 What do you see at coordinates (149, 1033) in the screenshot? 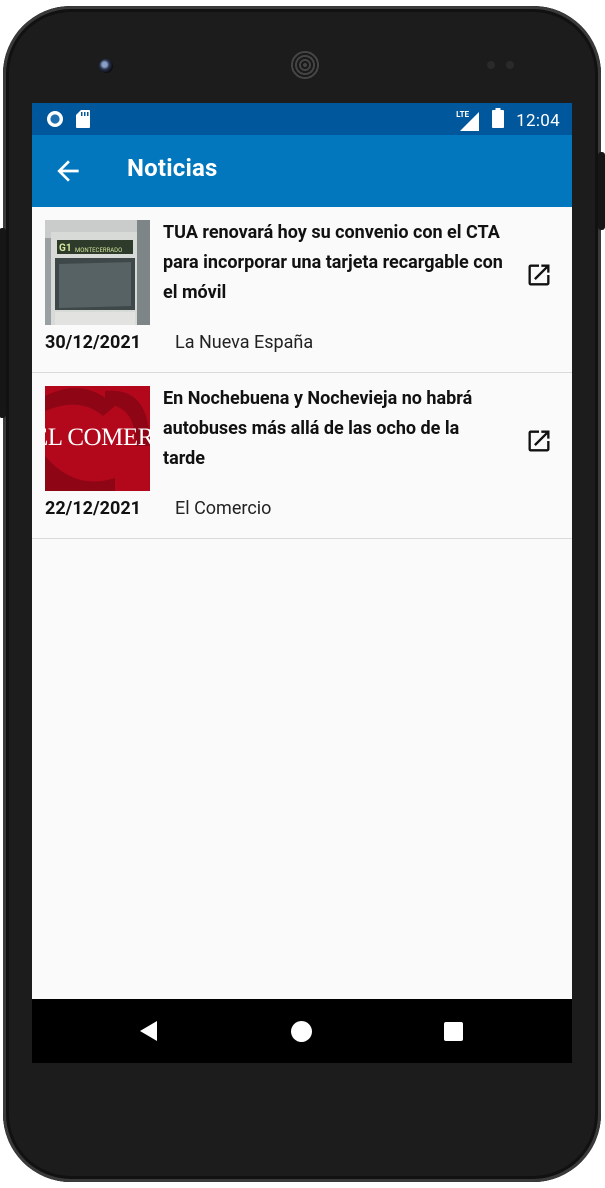
I see `nav-back-icon` at bounding box center [149, 1033].